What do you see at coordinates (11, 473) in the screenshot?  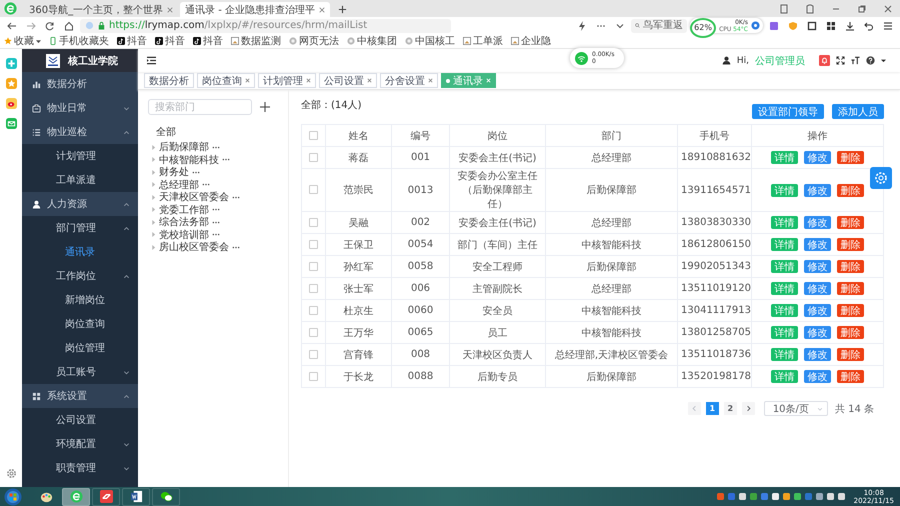 I see `settings-icon` at bounding box center [11, 473].